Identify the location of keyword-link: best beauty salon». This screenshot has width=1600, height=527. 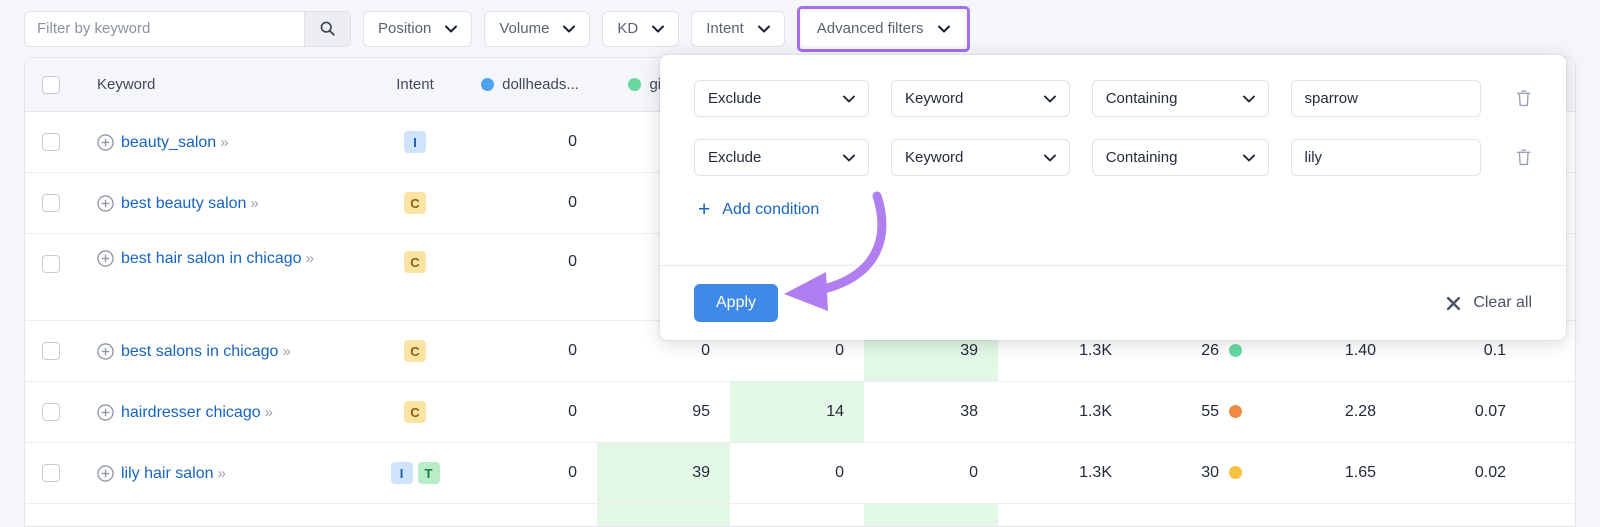
(190, 203).